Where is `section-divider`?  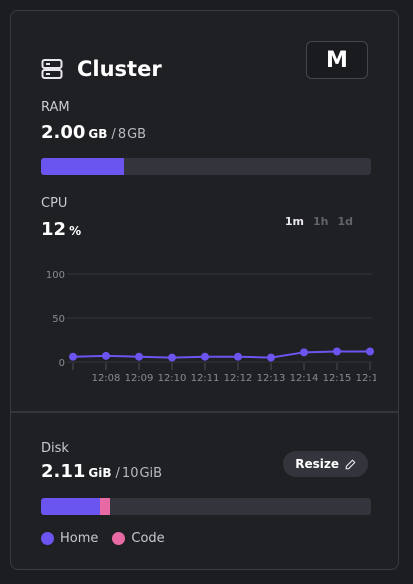
section-divider is located at coordinates (204, 412).